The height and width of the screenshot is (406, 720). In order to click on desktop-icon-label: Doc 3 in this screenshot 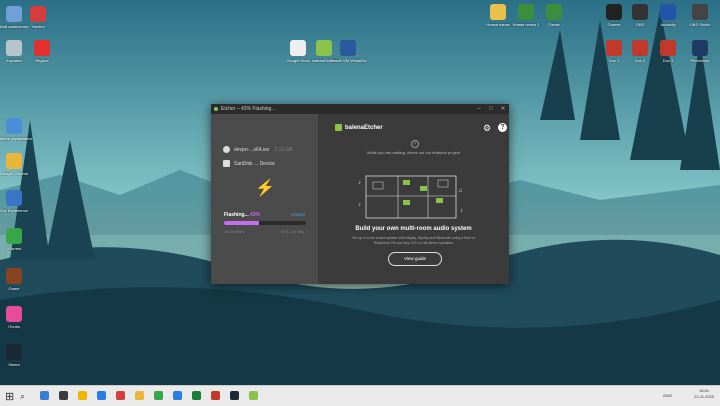, I will do `click(668, 60)`.